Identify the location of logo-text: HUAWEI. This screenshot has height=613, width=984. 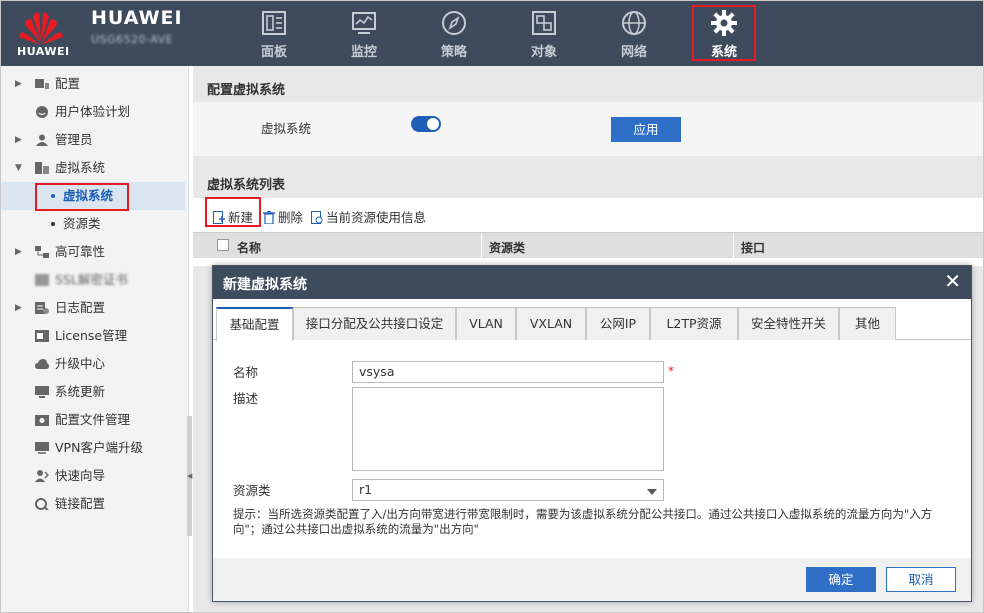
(43, 51).